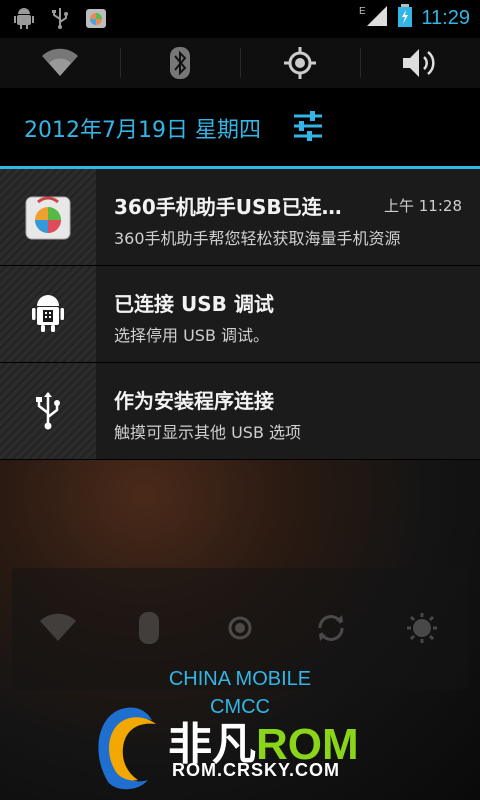 This screenshot has height=800, width=480. What do you see at coordinates (194, 304) in the screenshot?
I see `notification-title: 已连接 USB 调试` at bounding box center [194, 304].